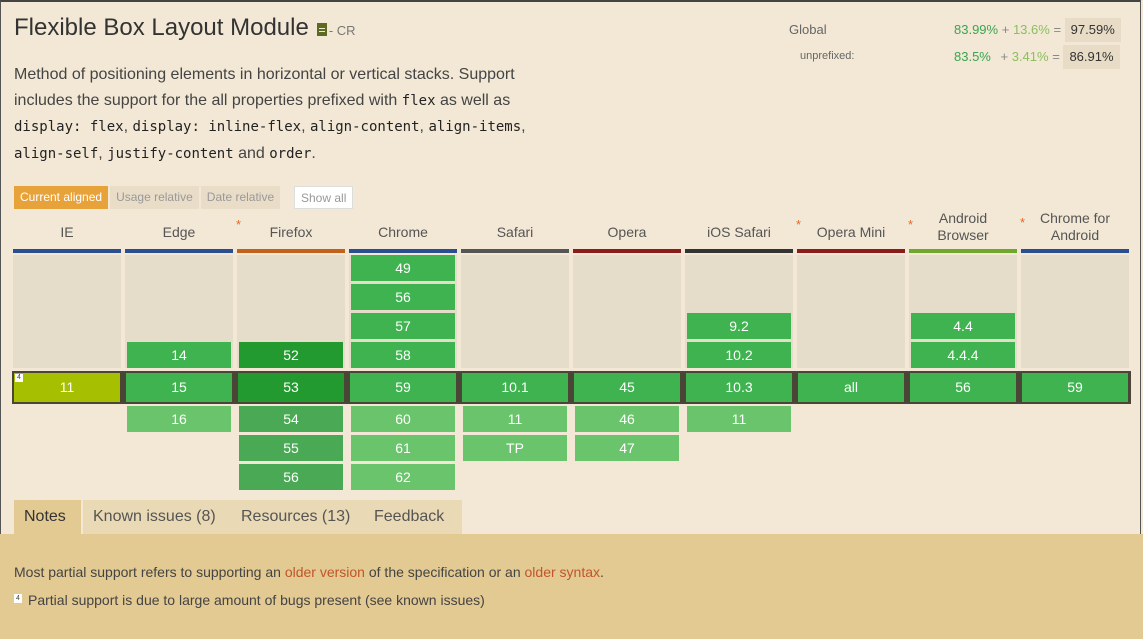 Image resolution: width=1143 pixels, height=639 pixels. What do you see at coordinates (325, 572) in the screenshot?
I see `older-version-link: older version` at bounding box center [325, 572].